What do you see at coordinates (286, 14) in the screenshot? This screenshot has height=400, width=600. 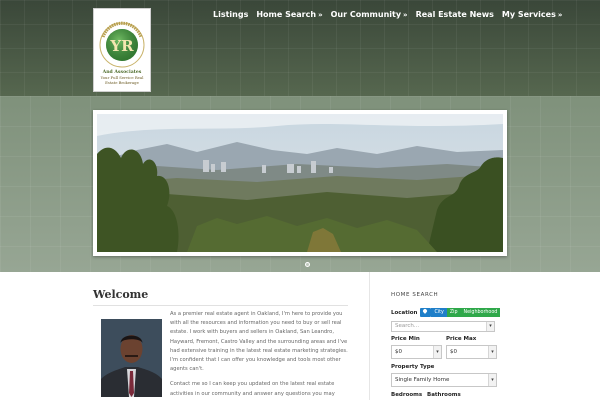 I see `nav-label: Home Search` at bounding box center [286, 14].